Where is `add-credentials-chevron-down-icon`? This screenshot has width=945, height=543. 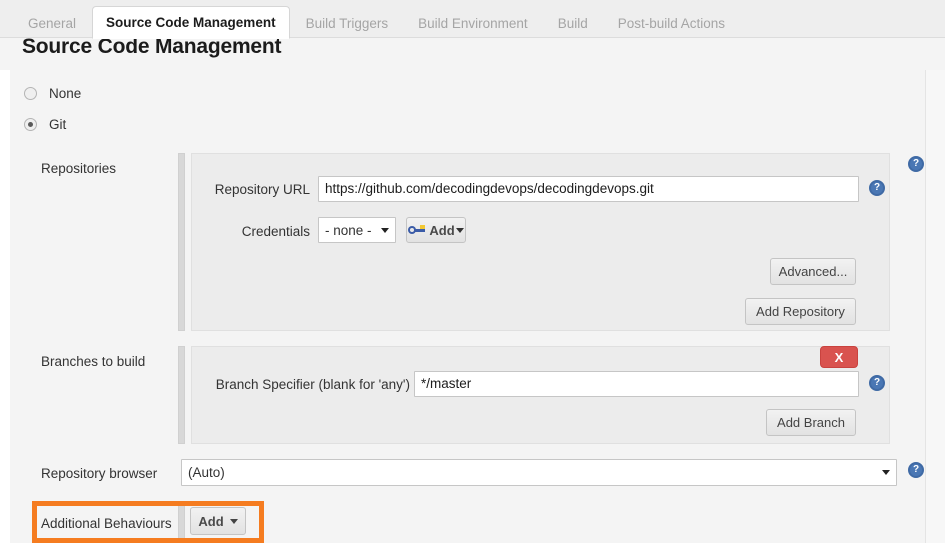
add-credentials-chevron-down-icon is located at coordinates (459, 230).